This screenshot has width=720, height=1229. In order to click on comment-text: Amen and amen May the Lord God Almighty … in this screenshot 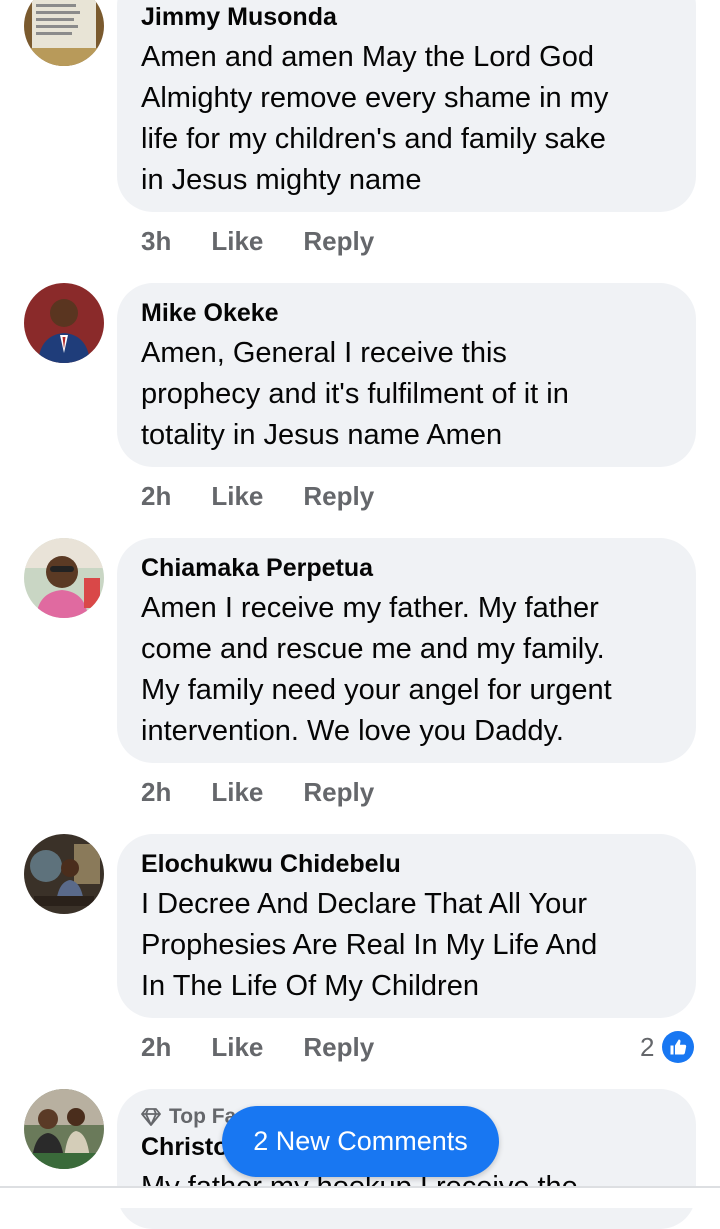, I will do `click(375, 118)`.